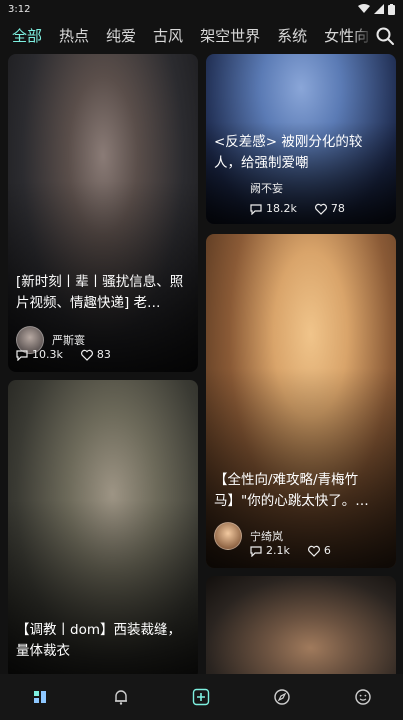  What do you see at coordinates (385, 36) in the screenshot?
I see `search-icon` at bounding box center [385, 36].